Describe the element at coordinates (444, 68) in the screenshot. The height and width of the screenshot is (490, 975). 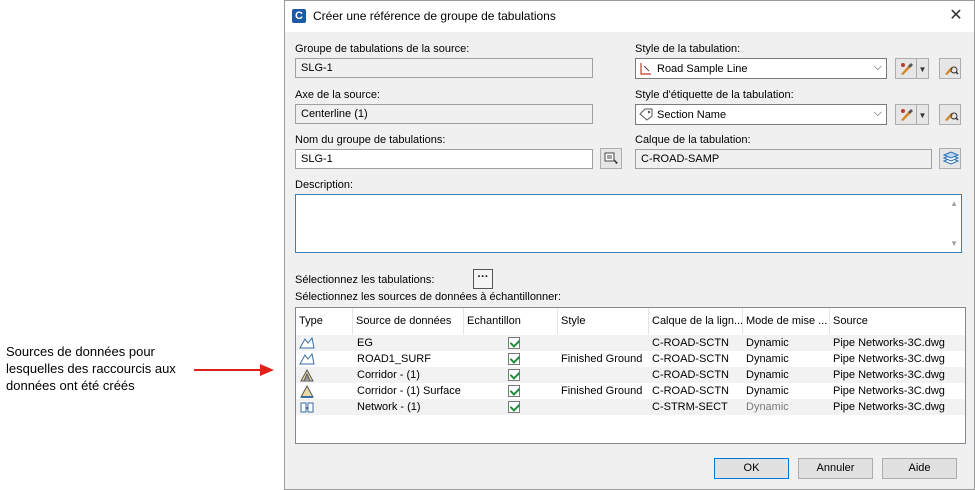
I see `source-group-field: SLG-1` at that location.